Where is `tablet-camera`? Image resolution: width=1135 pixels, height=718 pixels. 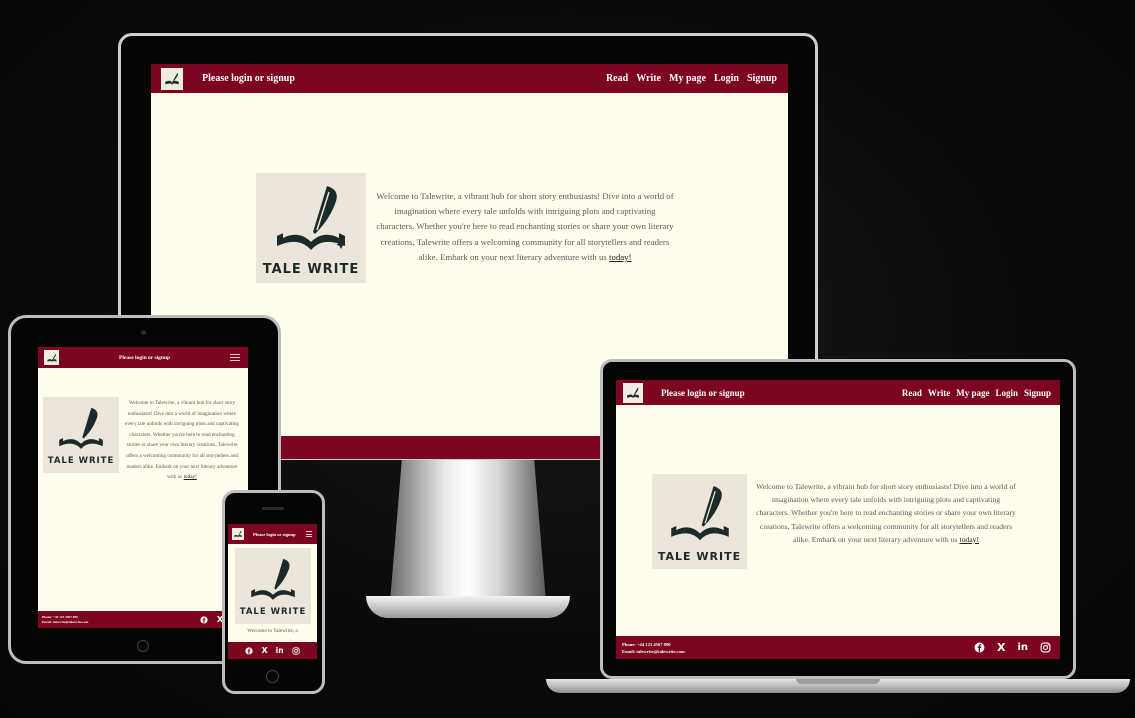 tablet-camera is located at coordinates (143, 332).